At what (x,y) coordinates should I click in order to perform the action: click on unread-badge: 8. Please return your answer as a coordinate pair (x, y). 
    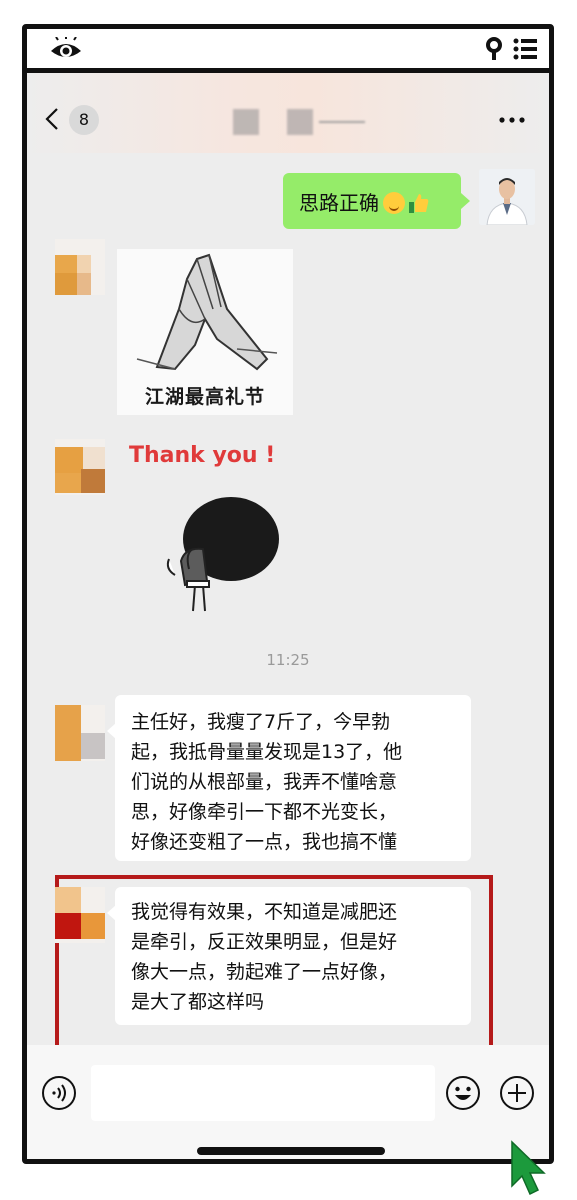
    Looking at the image, I should click on (84, 120).